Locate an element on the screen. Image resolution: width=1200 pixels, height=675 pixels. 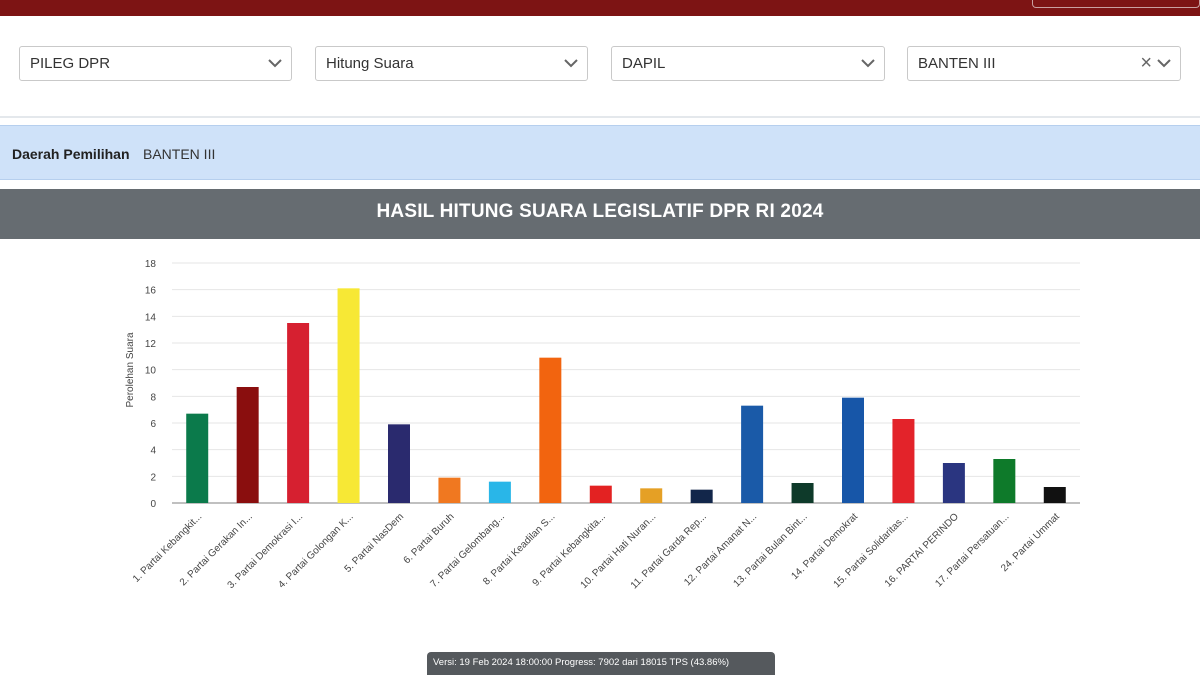
y-tick-label: 2 is located at coordinates (153, 477).